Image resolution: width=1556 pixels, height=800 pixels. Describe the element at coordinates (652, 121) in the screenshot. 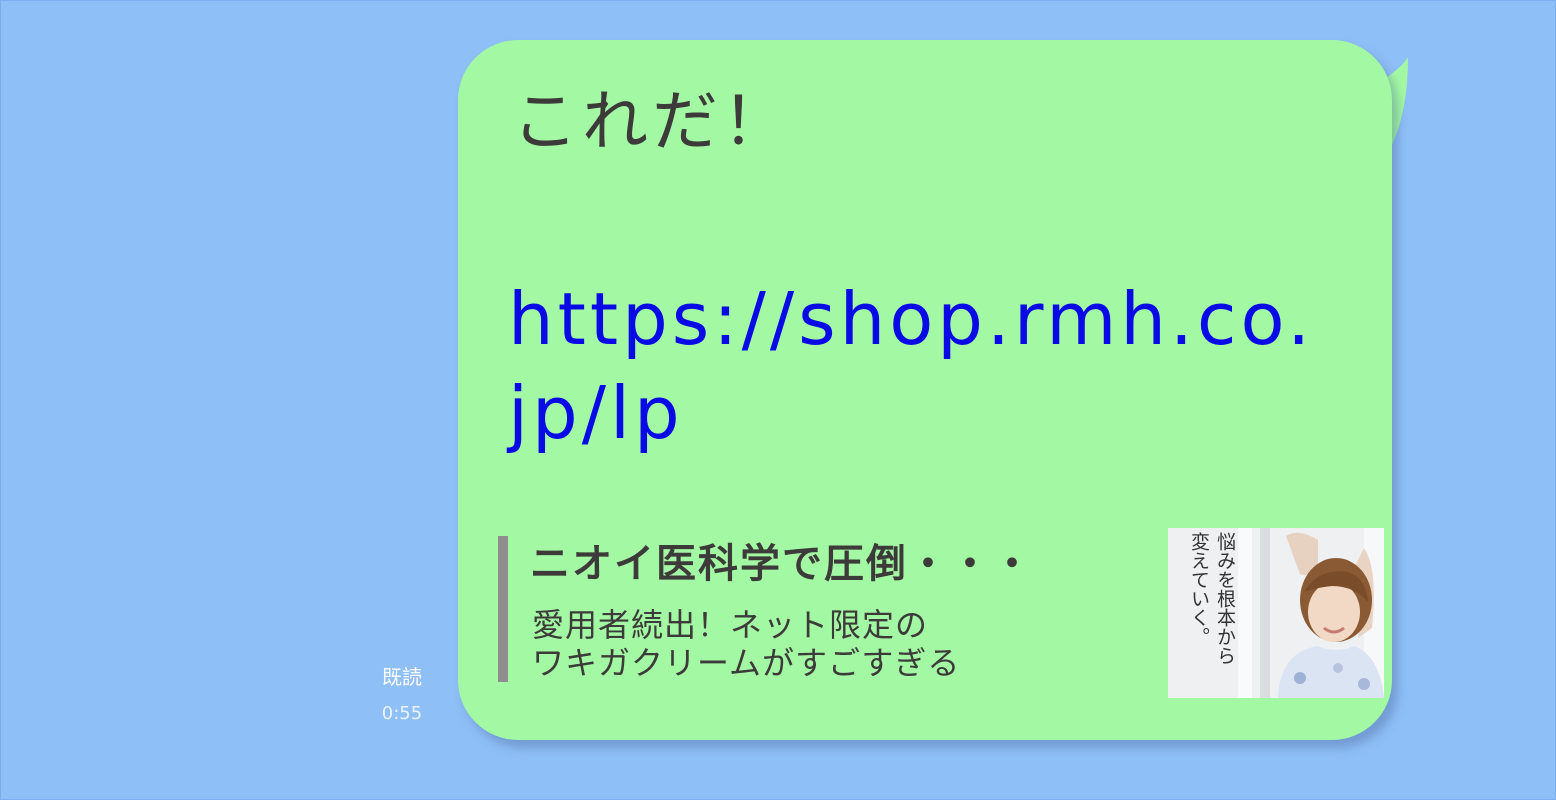

I see `message-text: これだ！` at that location.